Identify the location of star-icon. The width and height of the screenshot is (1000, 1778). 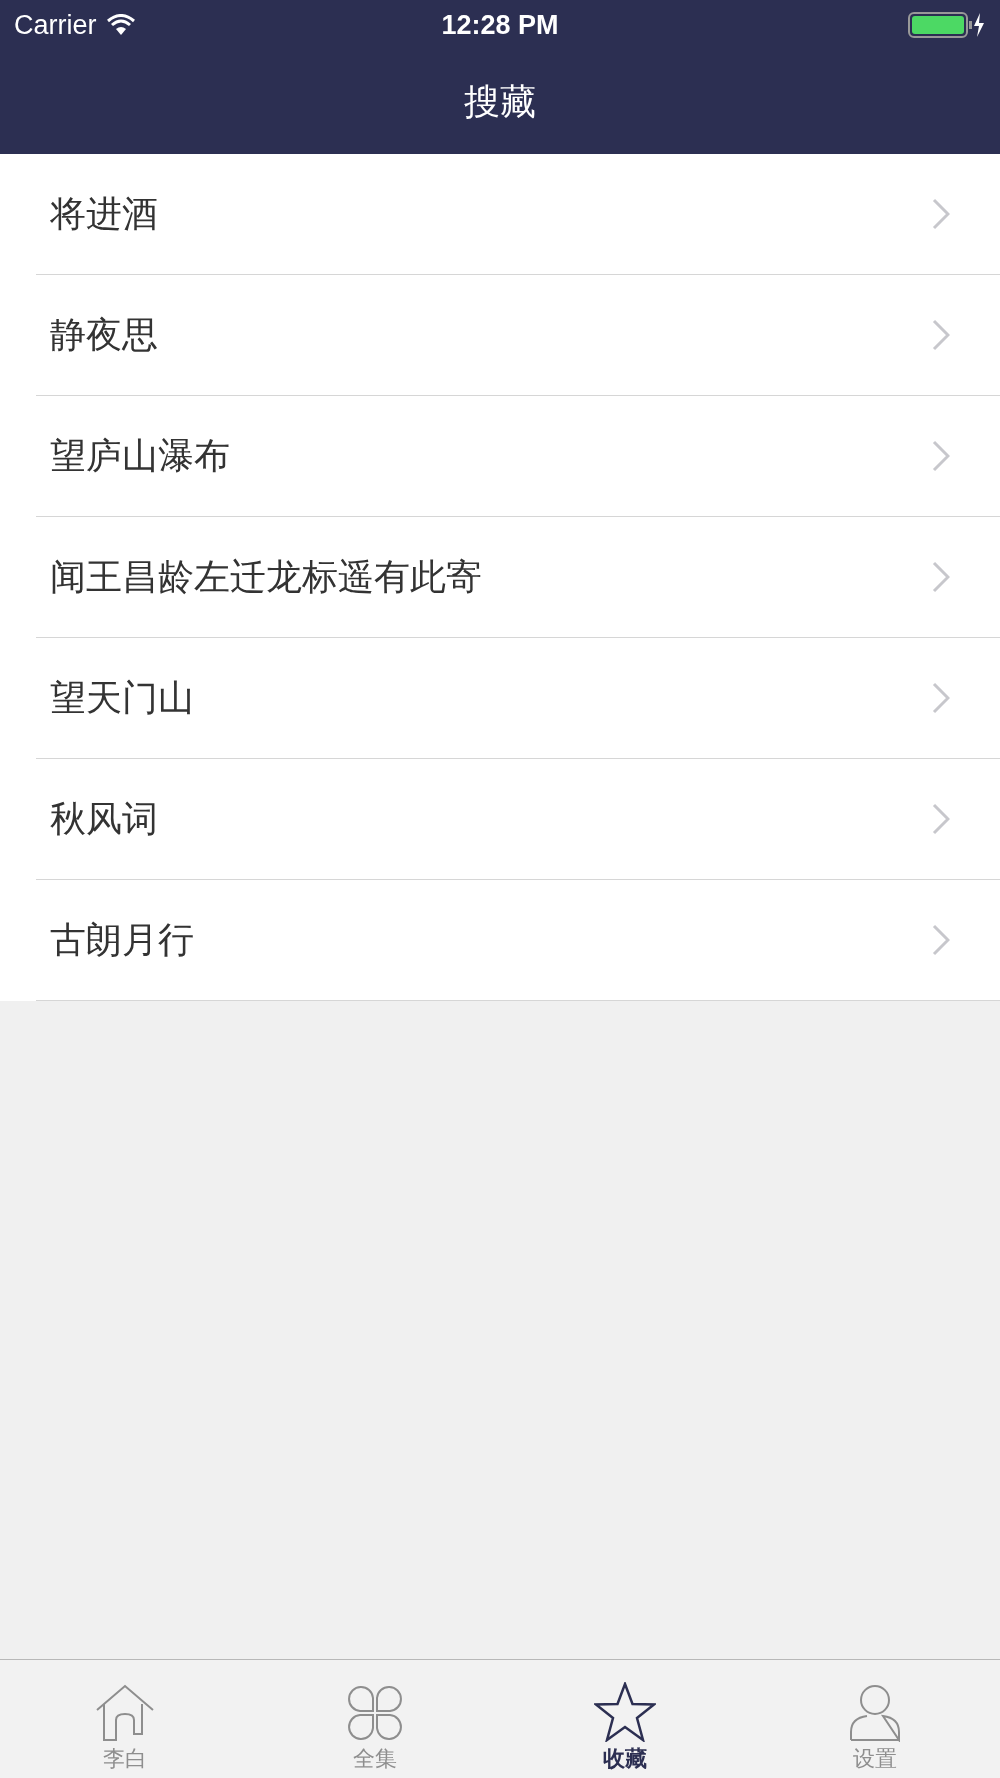
(625, 1712).